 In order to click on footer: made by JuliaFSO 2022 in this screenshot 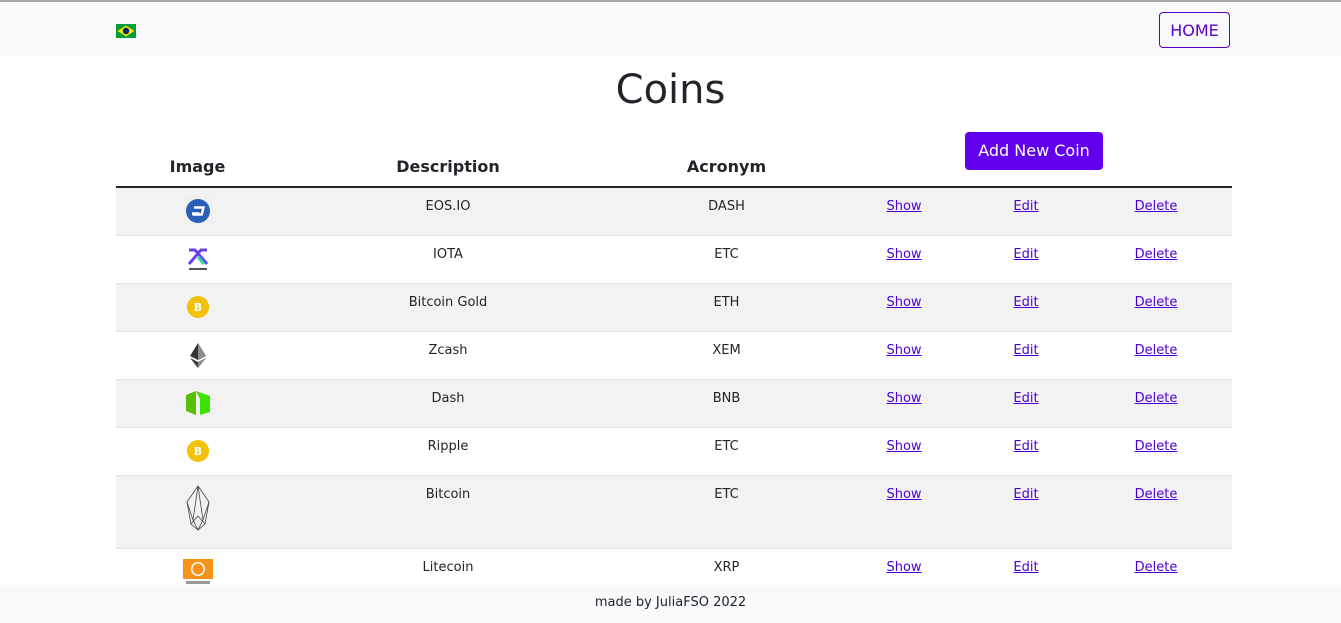, I will do `click(670, 604)`.